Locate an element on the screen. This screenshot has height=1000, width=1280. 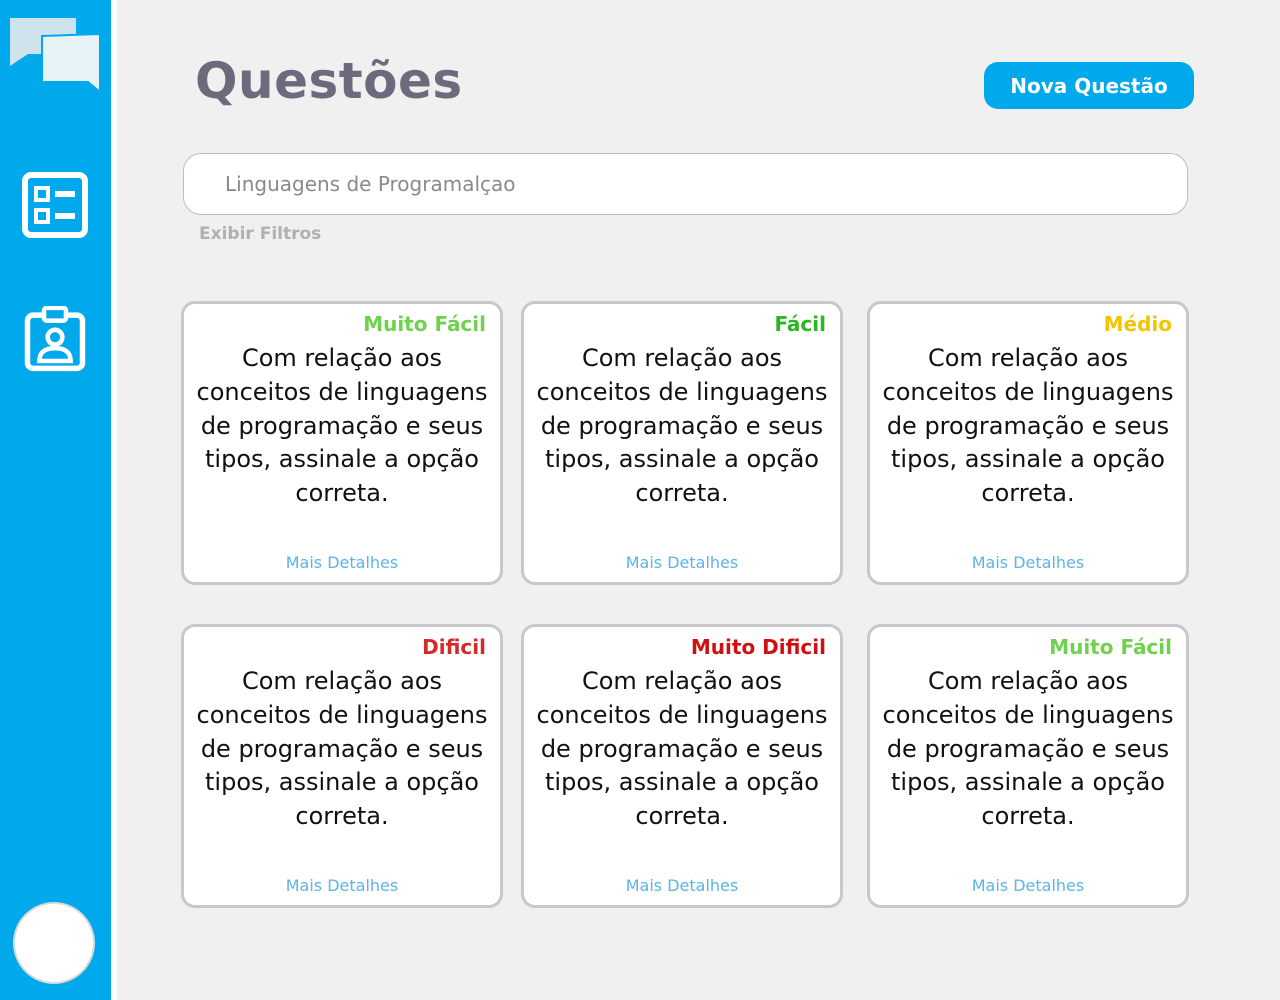
show-filters-link: Exibir Filtros is located at coordinates (260, 234).